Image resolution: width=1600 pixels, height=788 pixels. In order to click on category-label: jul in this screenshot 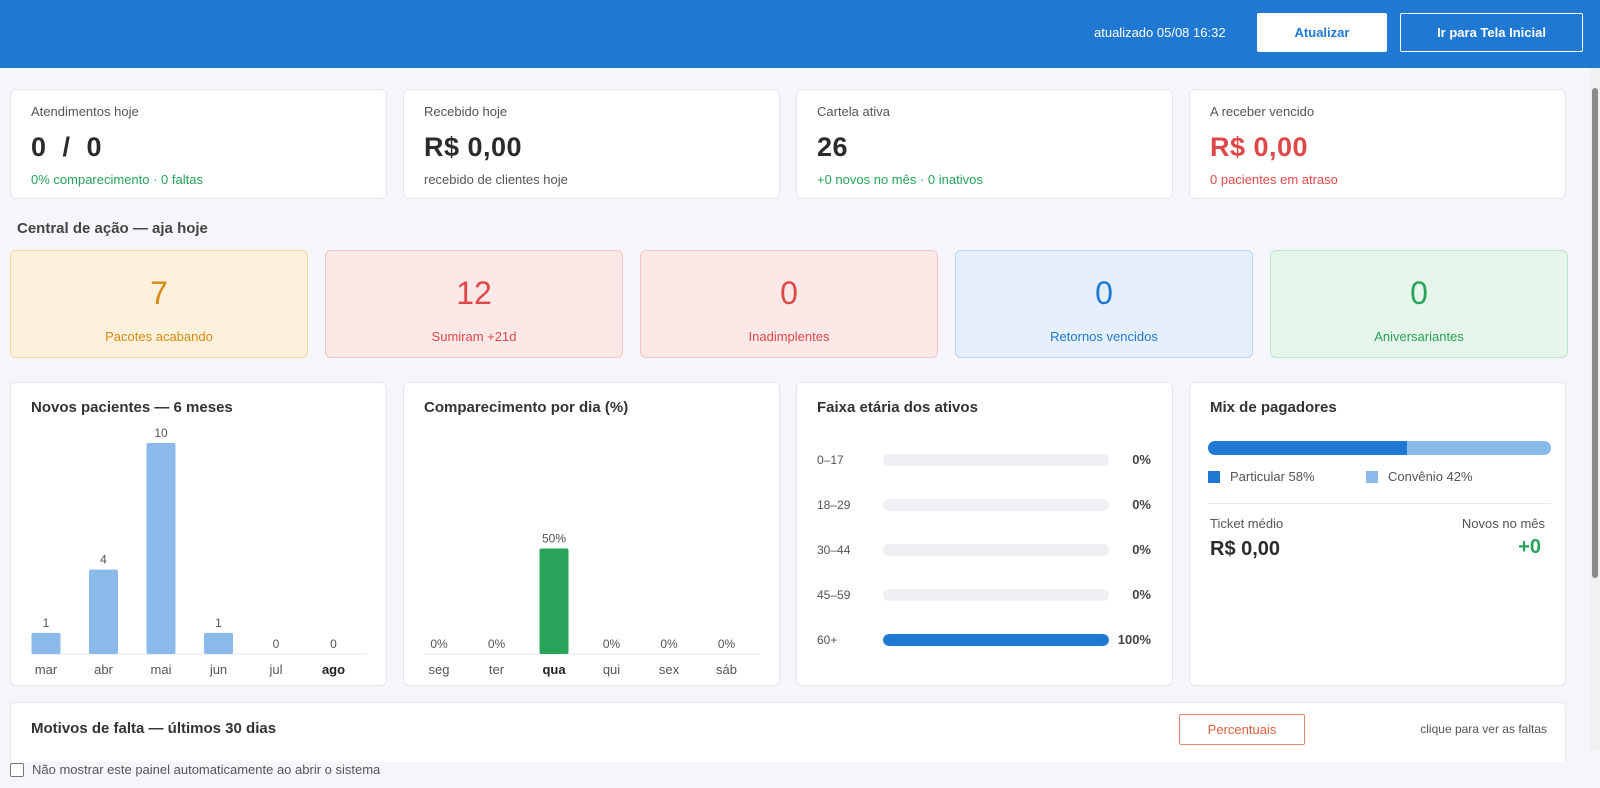, I will do `click(275, 669)`.